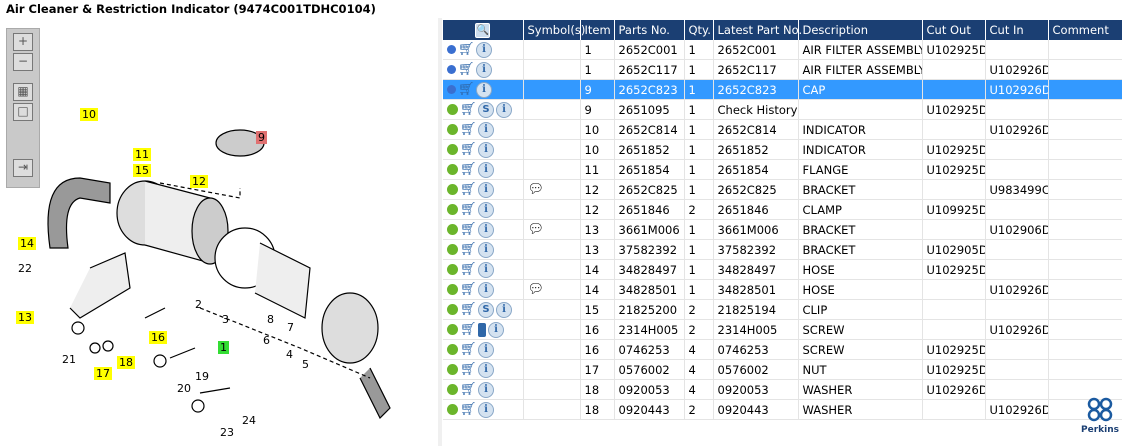  What do you see at coordinates (1017, 30) in the screenshot?
I see `column-header: Cut In` at bounding box center [1017, 30].